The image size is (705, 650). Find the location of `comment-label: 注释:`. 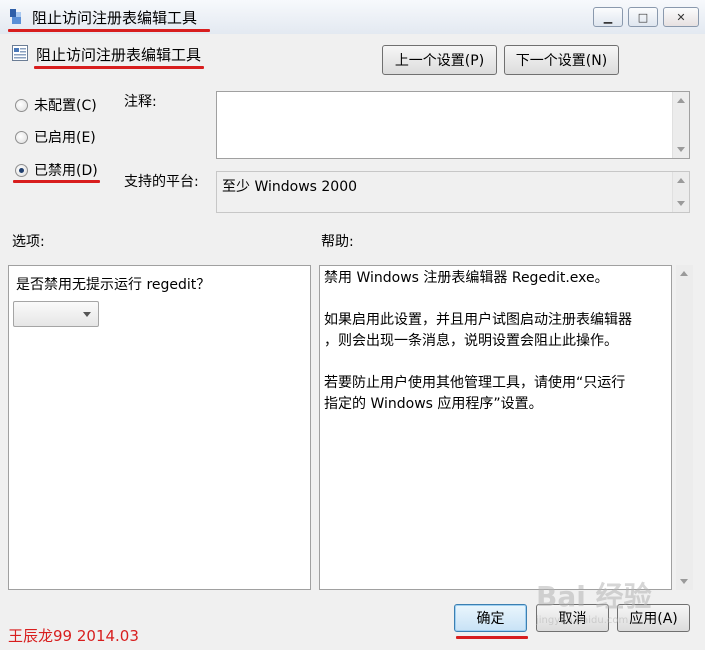

comment-label: 注释: is located at coordinates (140, 102).